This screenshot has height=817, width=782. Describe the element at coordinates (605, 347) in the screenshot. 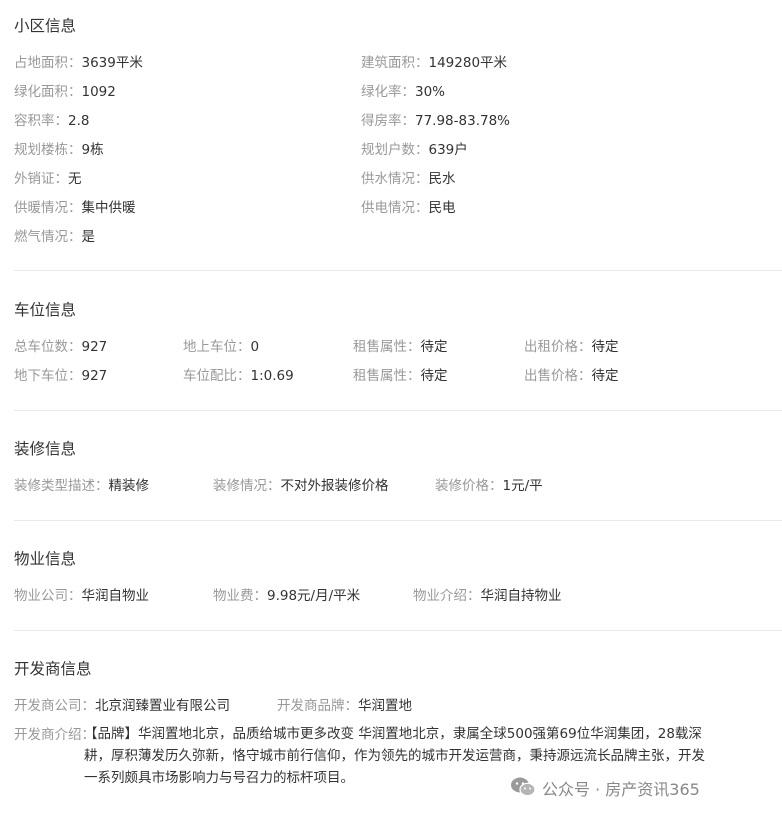

I see `rent-price-value: 待定` at that location.